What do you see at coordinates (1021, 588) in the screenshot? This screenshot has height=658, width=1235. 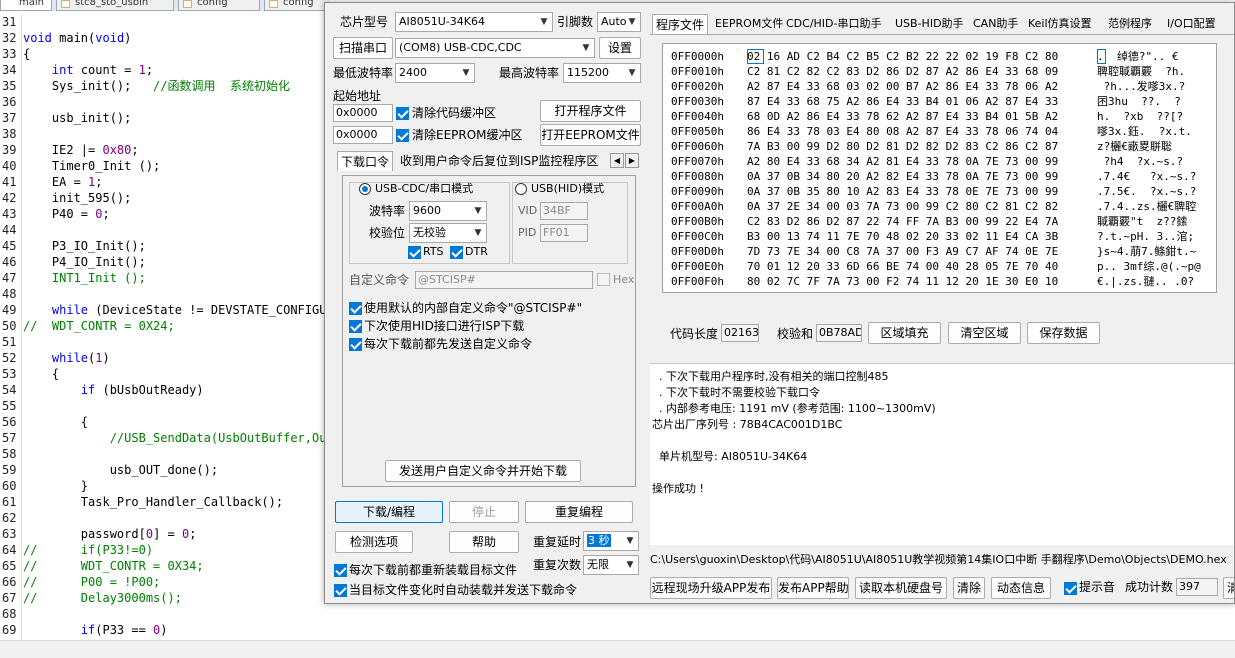 I see `dynamic-info-button: 动态信息` at bounding box center [1021, 588].